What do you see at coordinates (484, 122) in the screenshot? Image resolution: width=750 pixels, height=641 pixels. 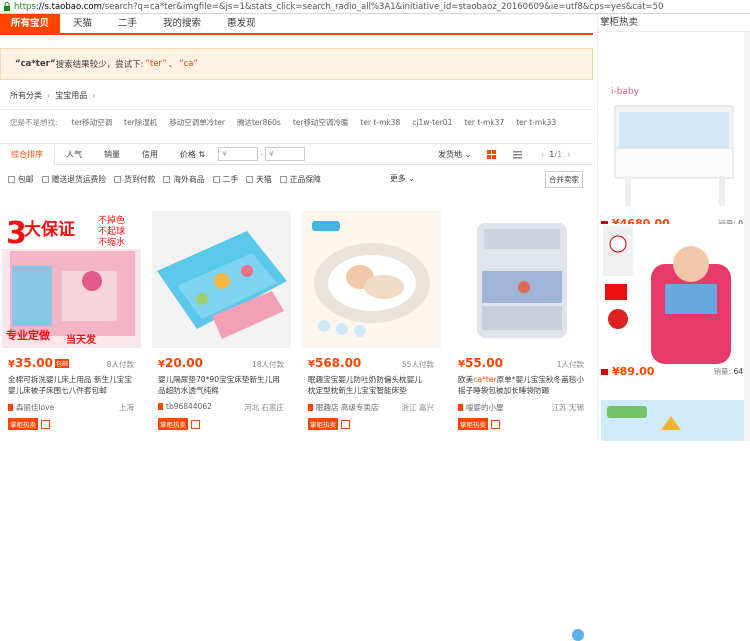 I see `did-you-mean-item: ter t-mk37` at bounding box center [484, 122].